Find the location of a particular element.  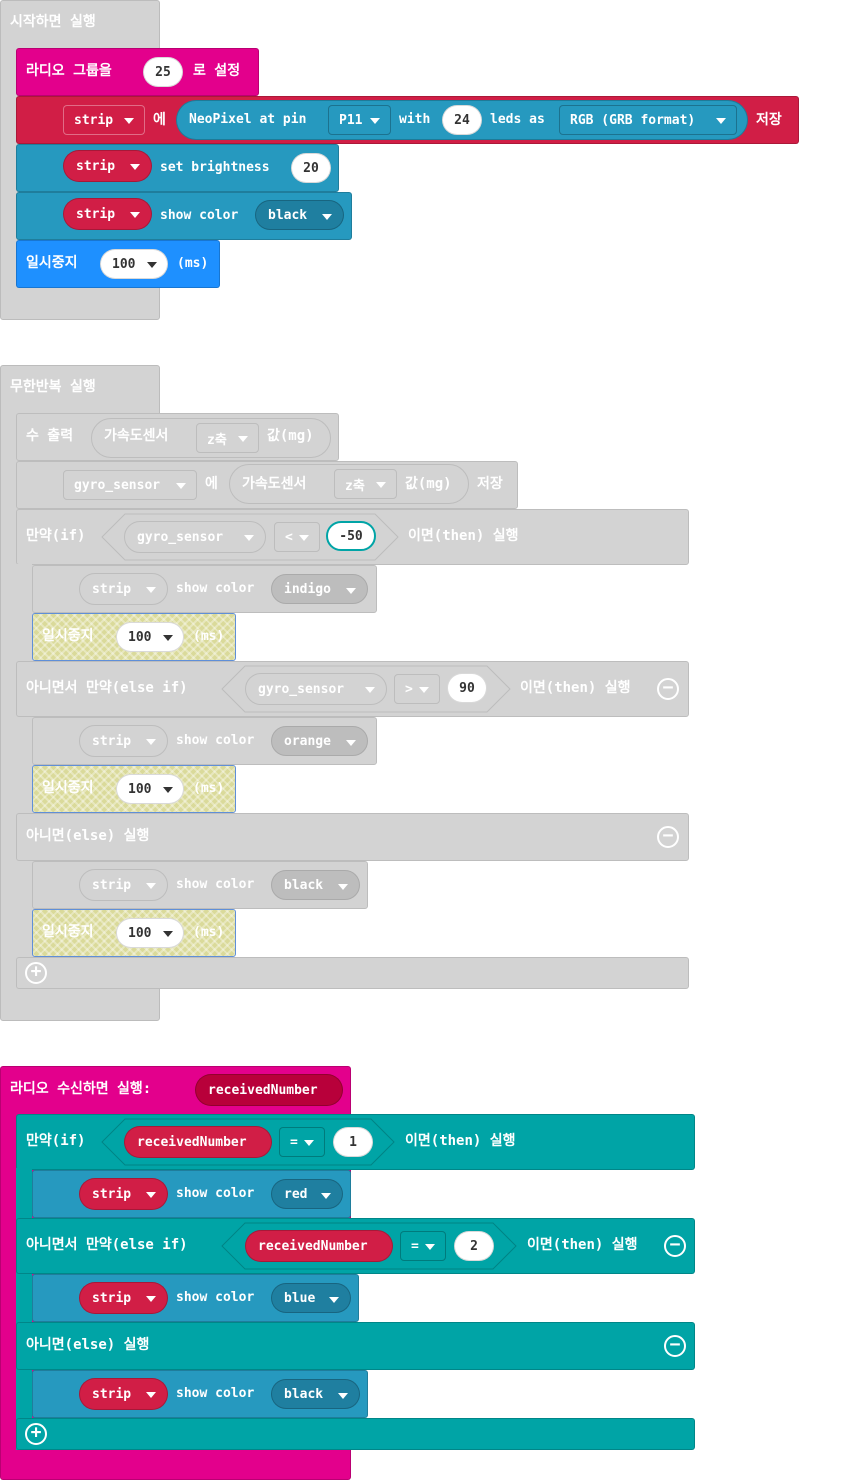

received-number-param: receivedNumber is located at coordinates (269, 1090).